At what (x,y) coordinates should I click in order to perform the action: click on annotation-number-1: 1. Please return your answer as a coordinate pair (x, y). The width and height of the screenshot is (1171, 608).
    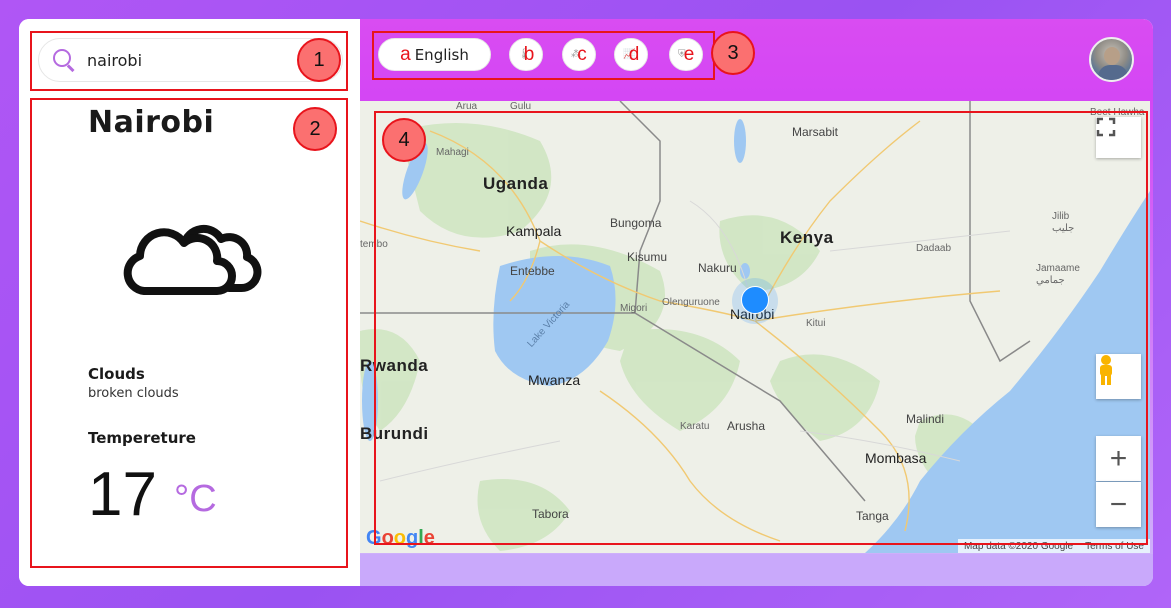
    Looking at the image, I should click on (319, 60).